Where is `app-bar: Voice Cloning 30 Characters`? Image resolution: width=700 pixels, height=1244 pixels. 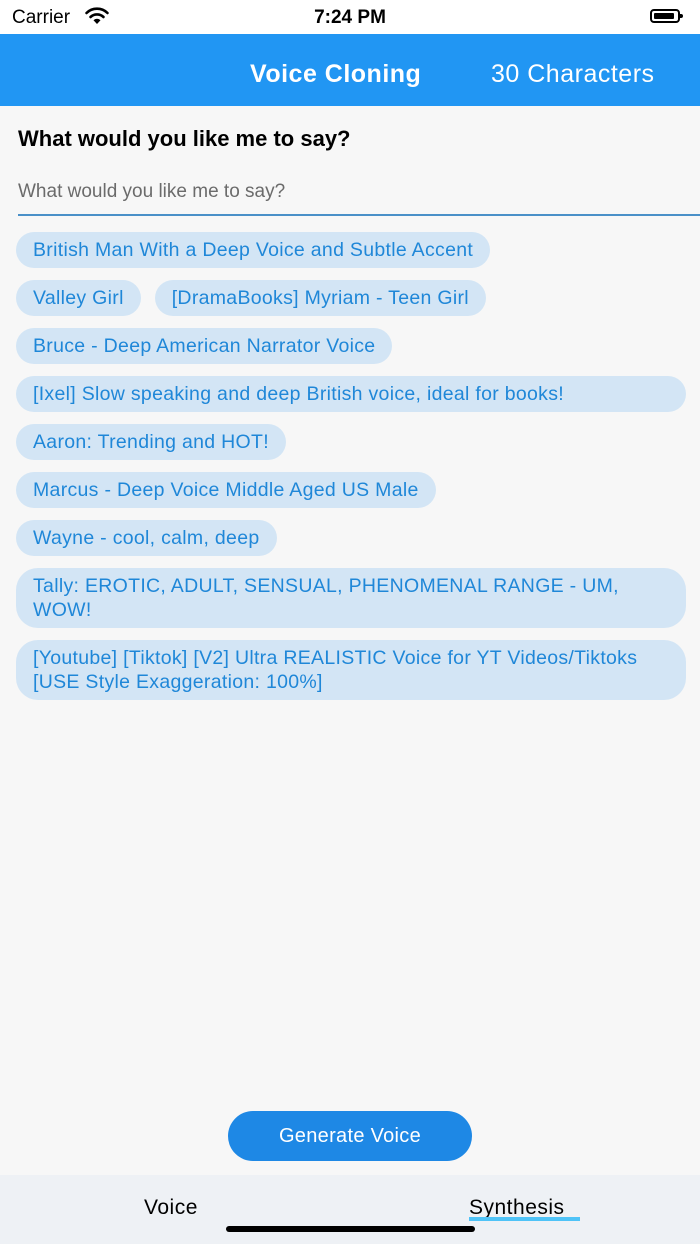 app-bar: Voice Cloning 30 Characters is located at coordinates (350, 70).